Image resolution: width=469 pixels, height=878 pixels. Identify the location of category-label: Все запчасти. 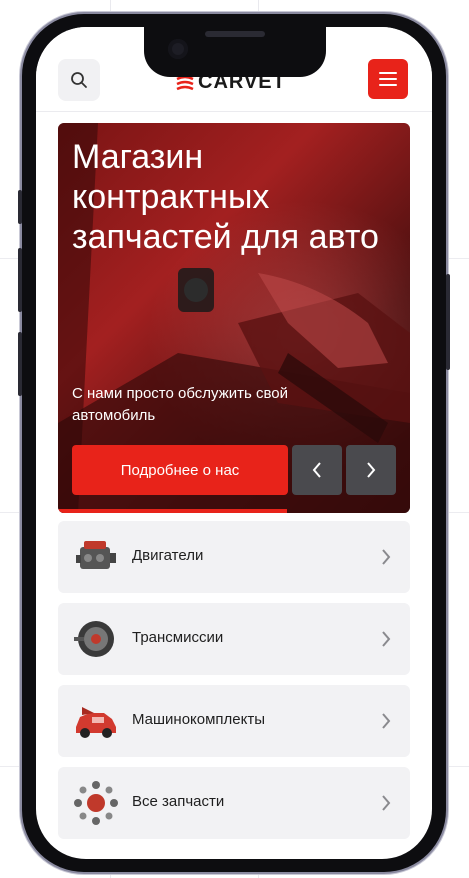
(178, 801).